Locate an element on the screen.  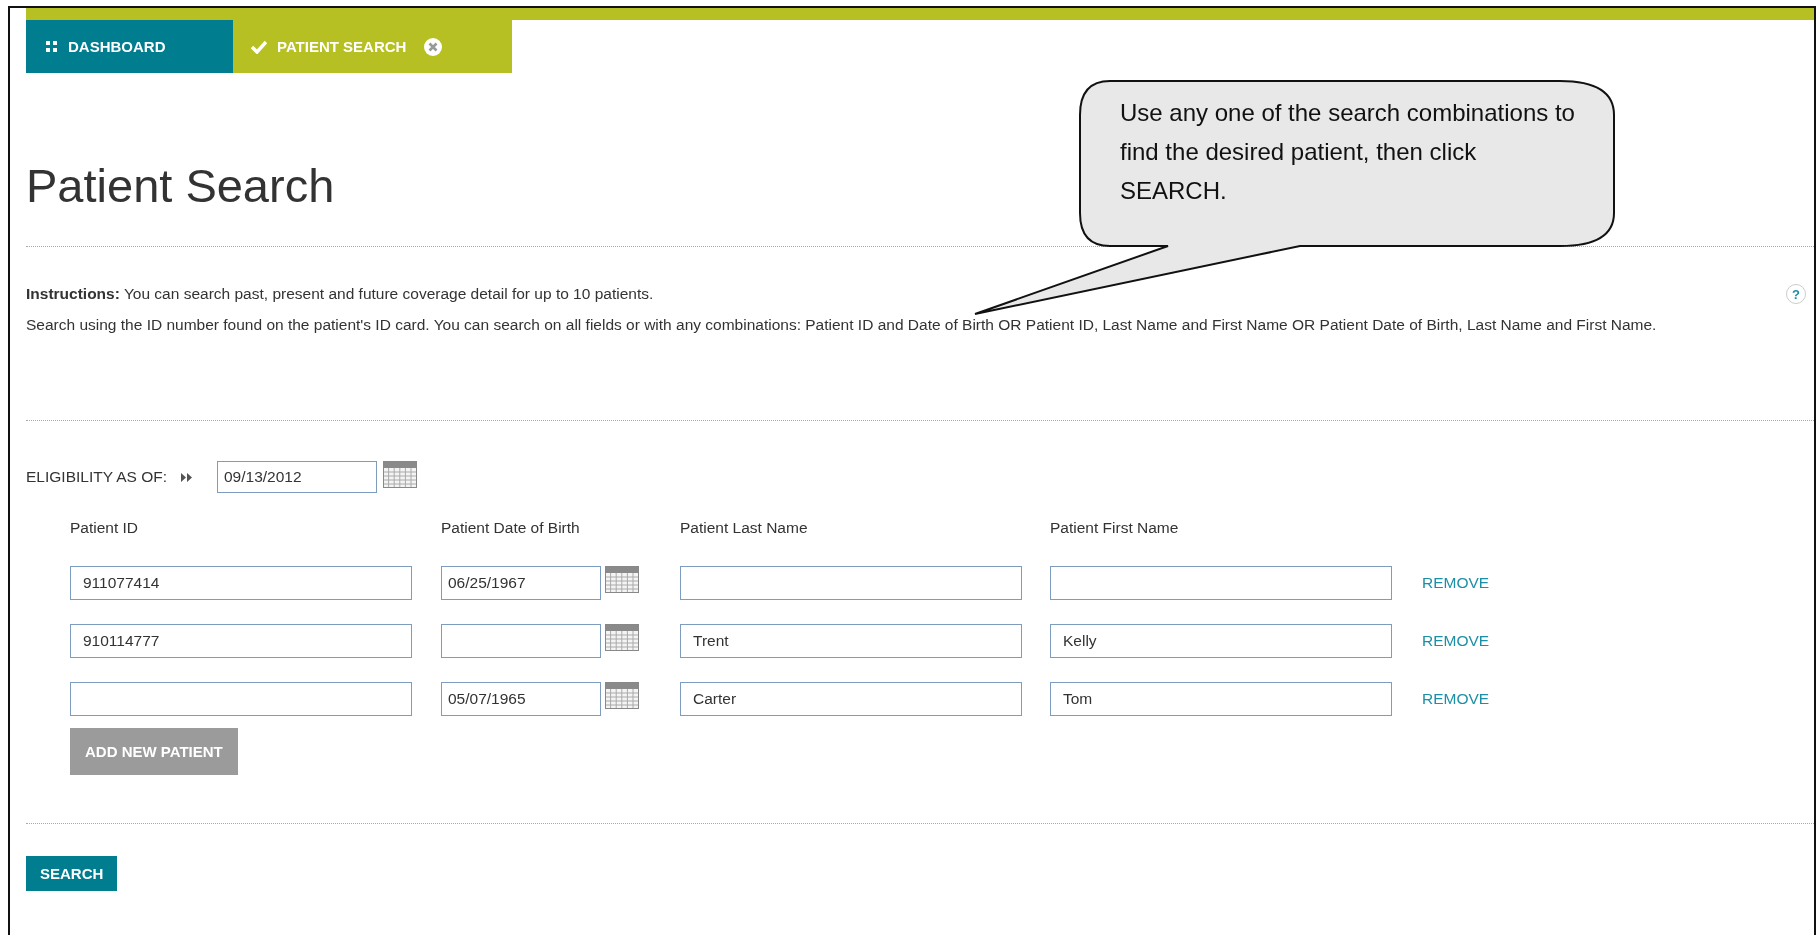
input-field: Tom is located at coordinates (1221, 699).